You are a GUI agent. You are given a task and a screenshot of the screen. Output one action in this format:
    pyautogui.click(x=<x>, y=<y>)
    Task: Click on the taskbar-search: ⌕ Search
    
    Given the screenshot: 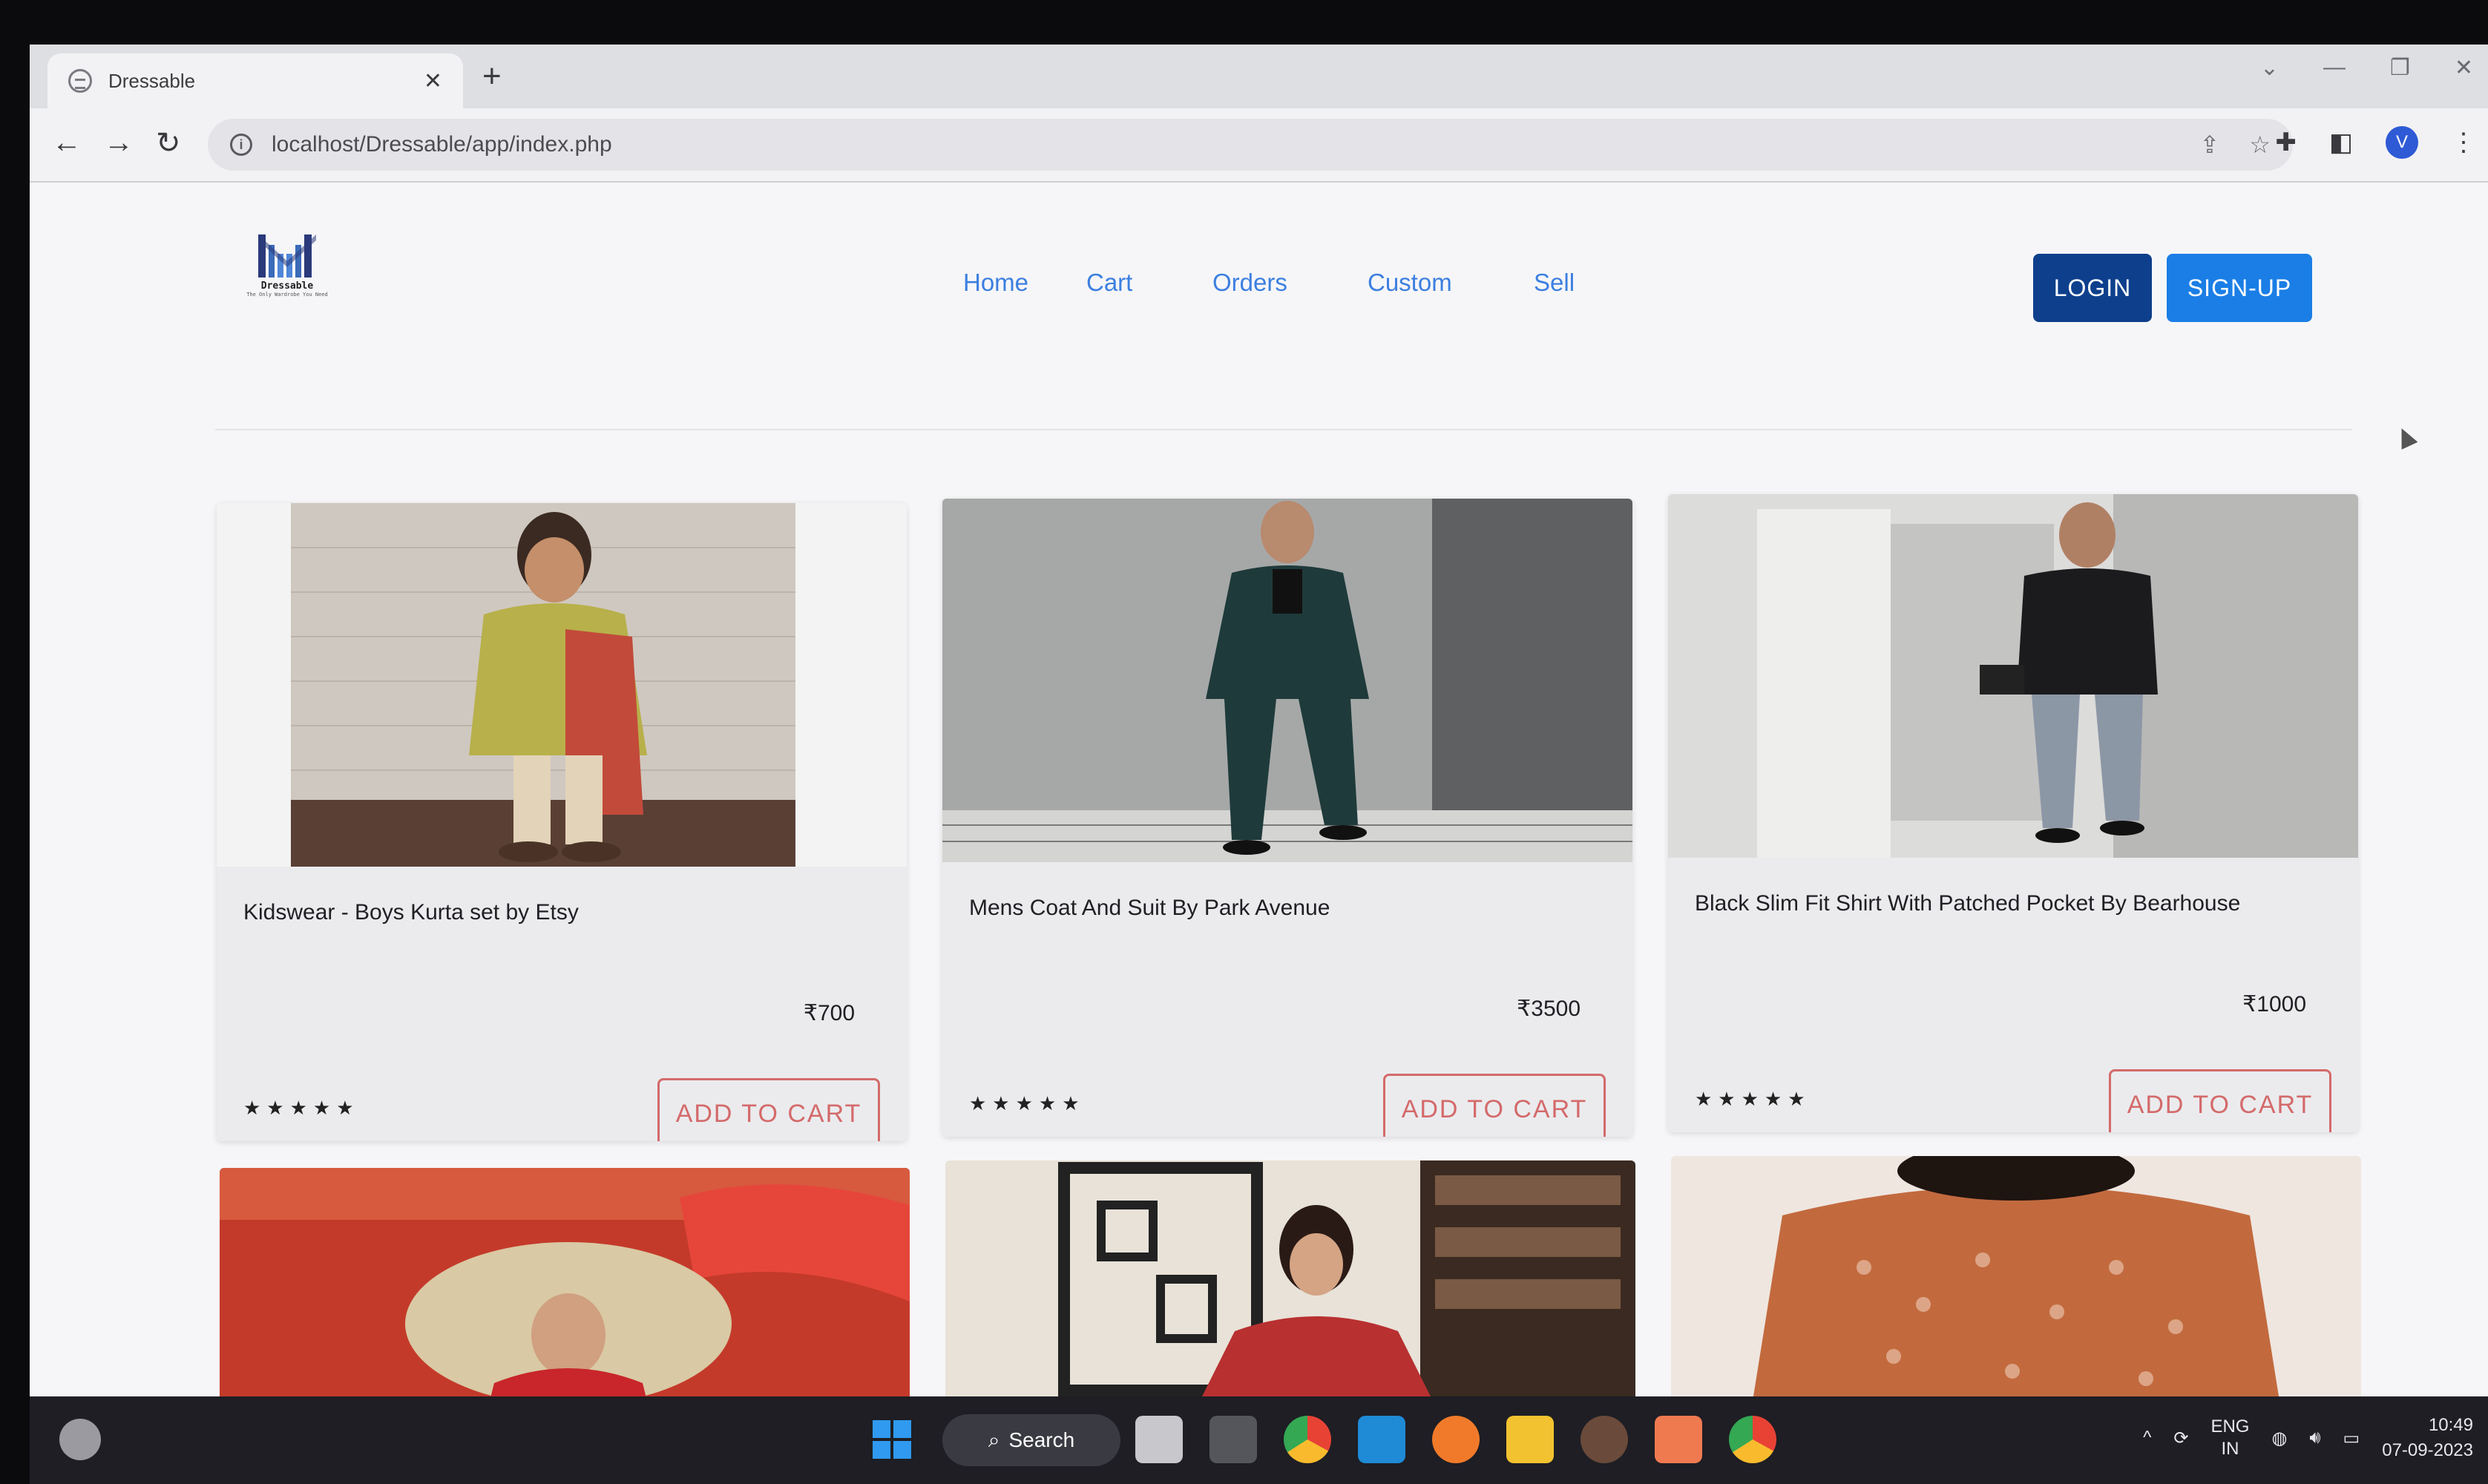 What is the action you would take?
    pyautogui.click(x=1031, y=1440)
    